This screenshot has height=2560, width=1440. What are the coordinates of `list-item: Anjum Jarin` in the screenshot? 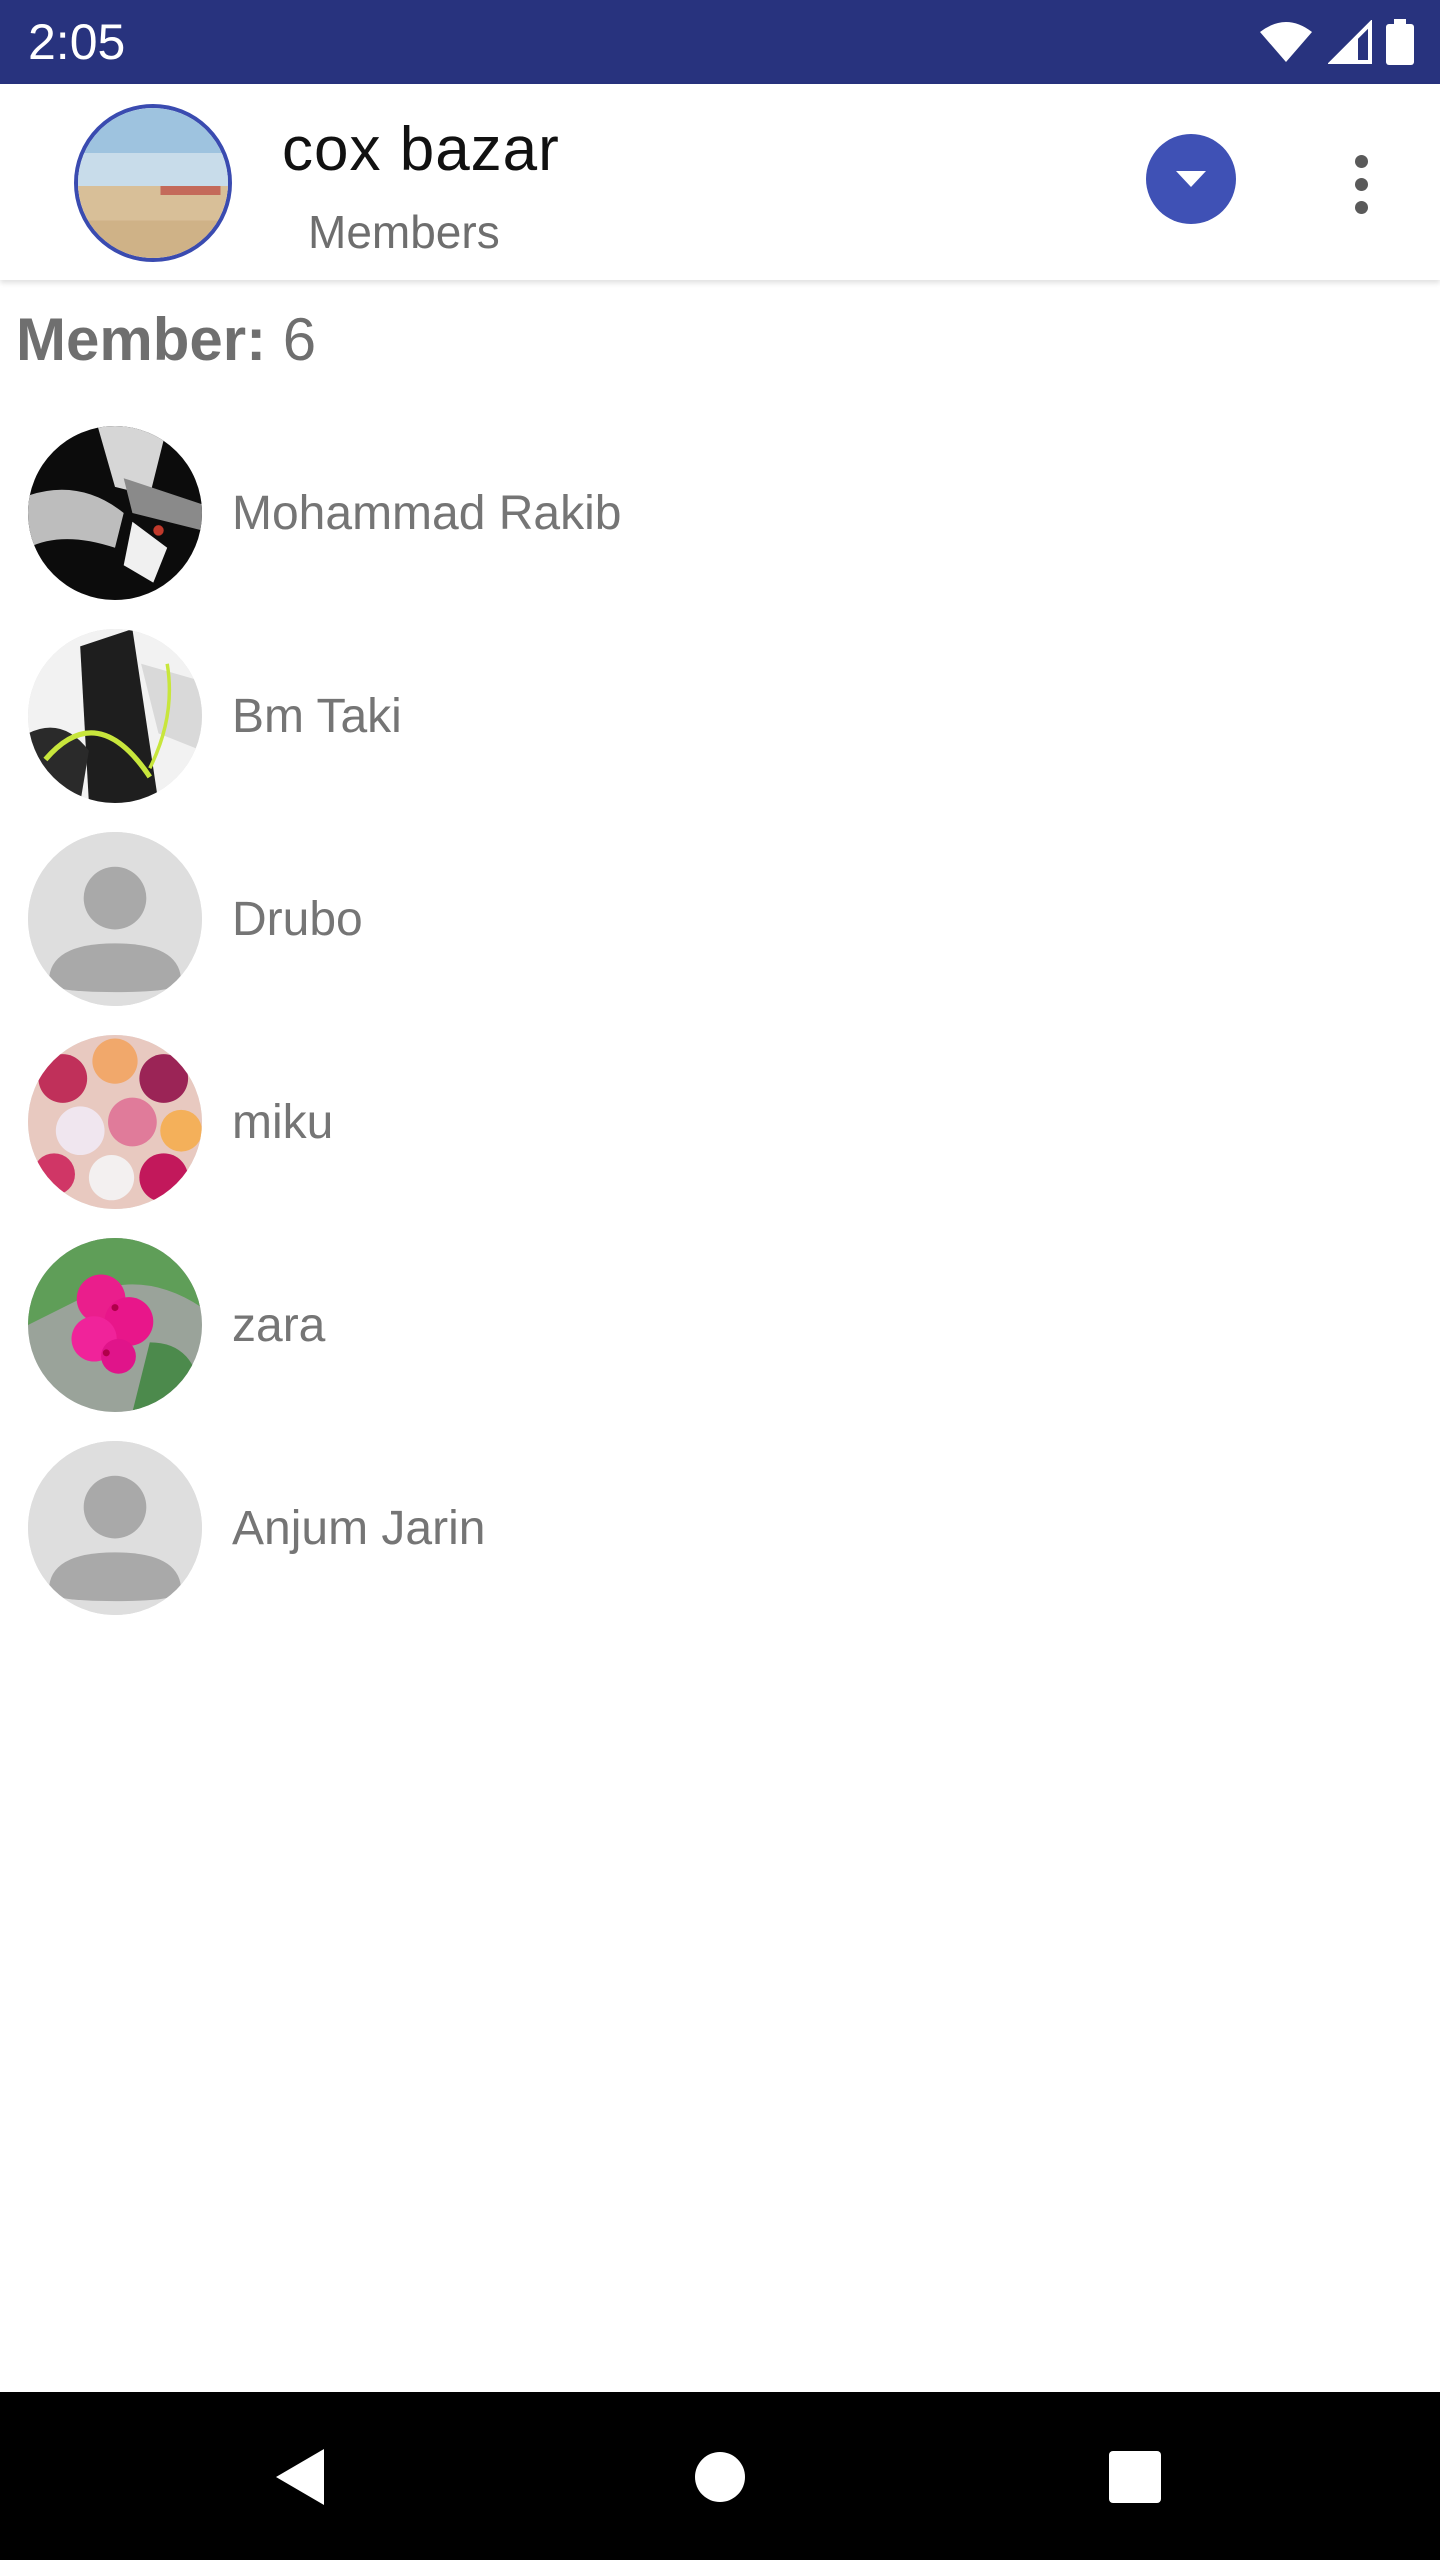 It's located at (720, 1538).